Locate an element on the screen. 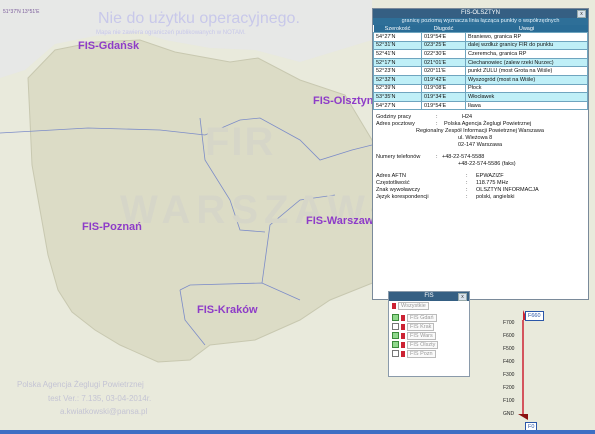 This screenshot has height=434, width=595. aftn-value: EPWAZIZF is located at coordinates (490, 176).